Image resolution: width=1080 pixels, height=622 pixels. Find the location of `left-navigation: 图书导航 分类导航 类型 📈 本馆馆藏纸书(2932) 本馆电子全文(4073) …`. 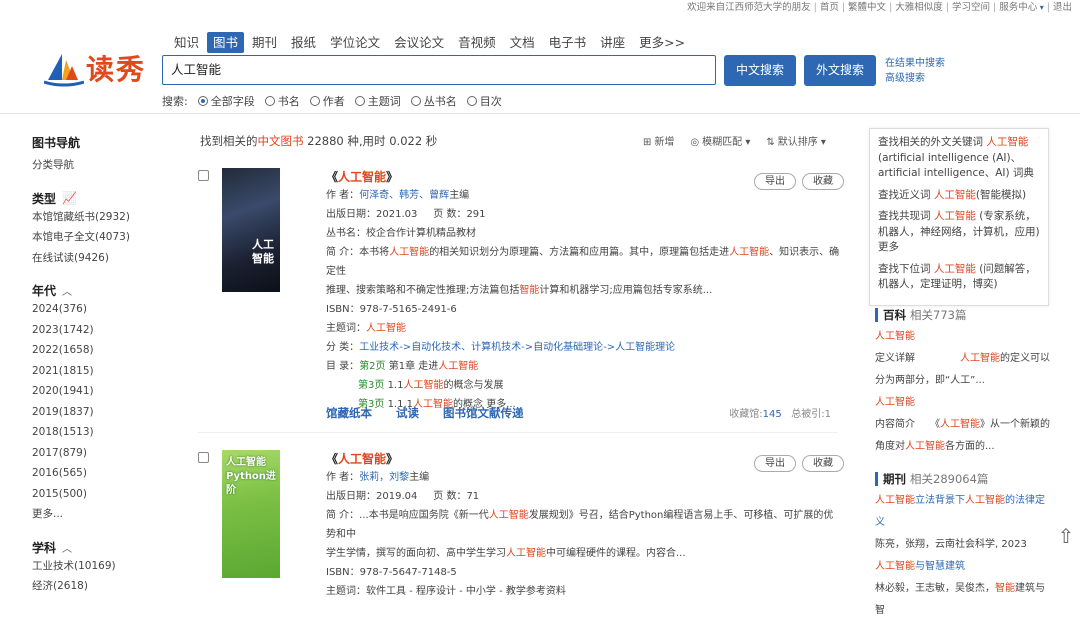

left-navigation: 图书导航 分类导航 类型 📈 本馆馆藏纸书(2932) 本馆电子全文(4073) … is located at coordinates (97, 365).